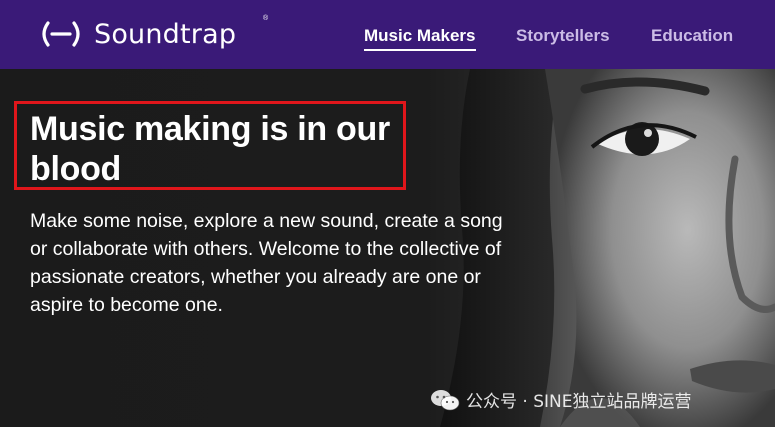 The height and width of the screenshot is (427, 775). What do you see at coordinates (579, 402) in the screenshot?
I see `watermark-text: 公众号 · SINE独立站品牌运营` at bounding box center [579, 402].